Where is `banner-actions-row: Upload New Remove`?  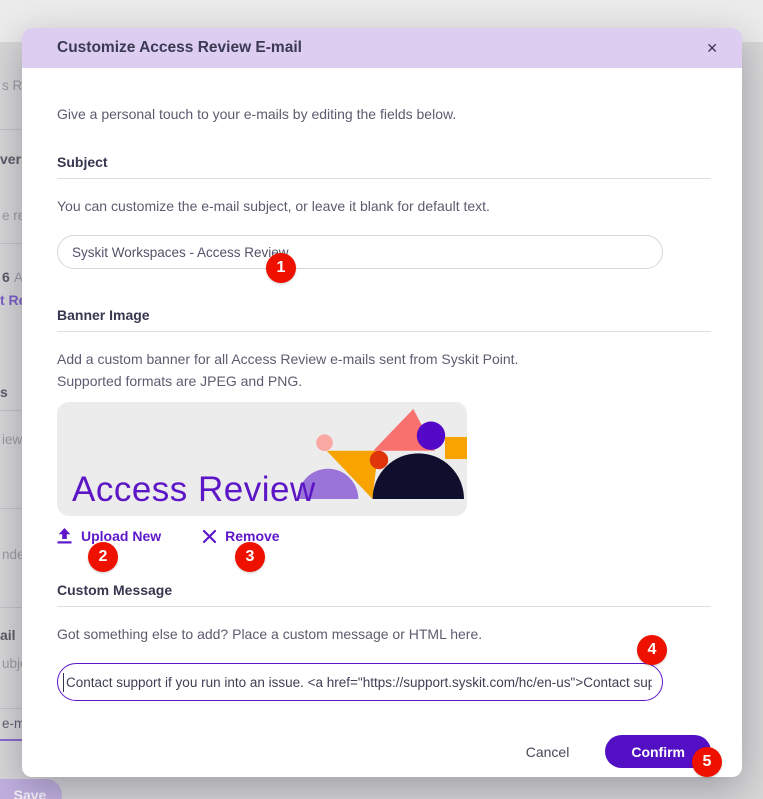
banner-actions-row: Upload New Remove is located at coordinates (384, 536).